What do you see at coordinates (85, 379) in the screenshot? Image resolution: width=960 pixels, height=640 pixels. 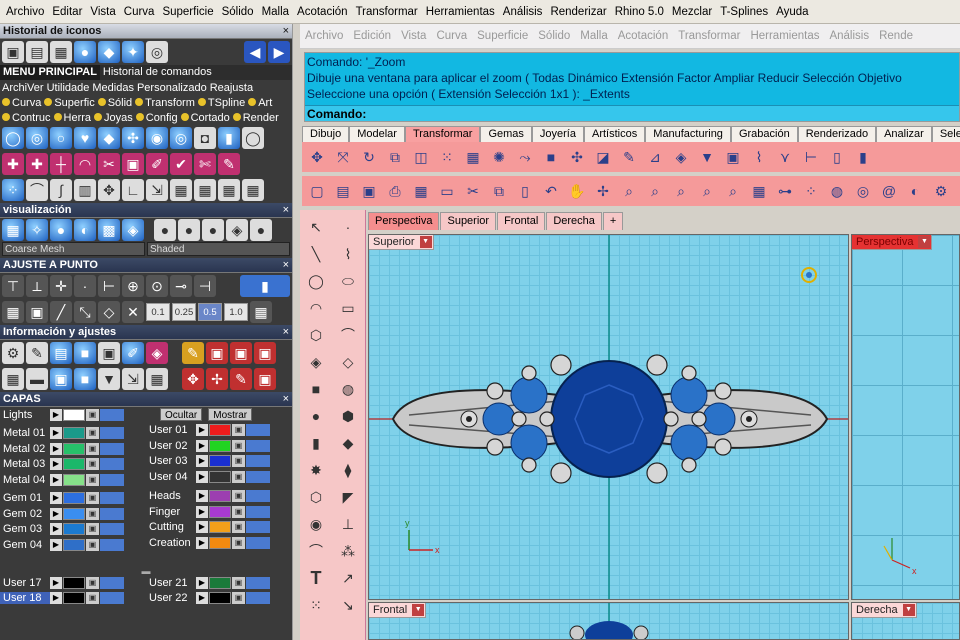 I see `cube2-icon: ■` at bounding box center [85, 379].